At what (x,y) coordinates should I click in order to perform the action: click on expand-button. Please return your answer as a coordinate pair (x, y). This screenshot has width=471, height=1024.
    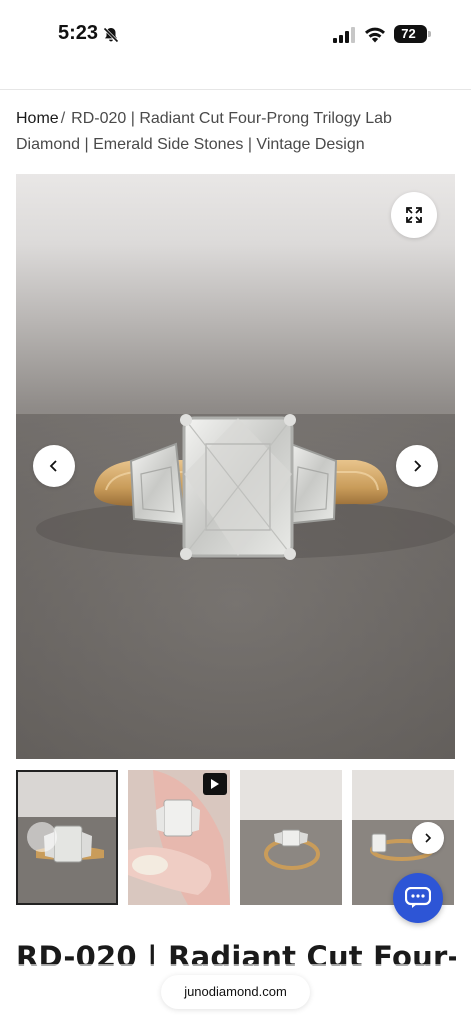
    Looking at the image, I should click on (414, 215).